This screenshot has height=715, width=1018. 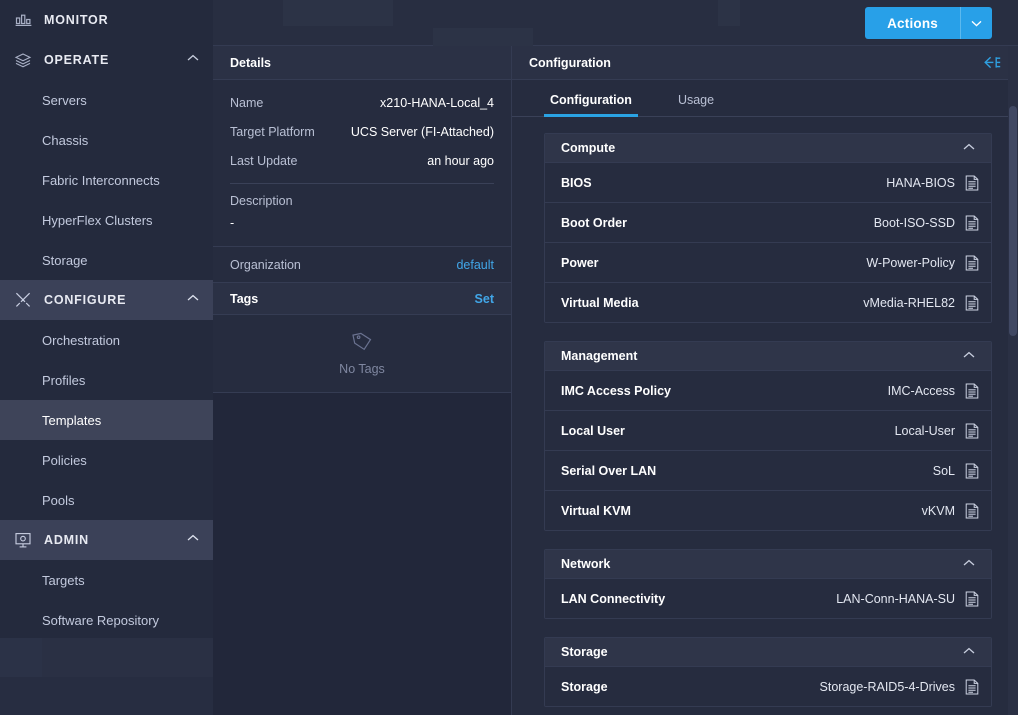 What do you see at coordinates (992, 62) in the screenshot?
I see `collapse-panel-icon` at bounding box center [992, 62].